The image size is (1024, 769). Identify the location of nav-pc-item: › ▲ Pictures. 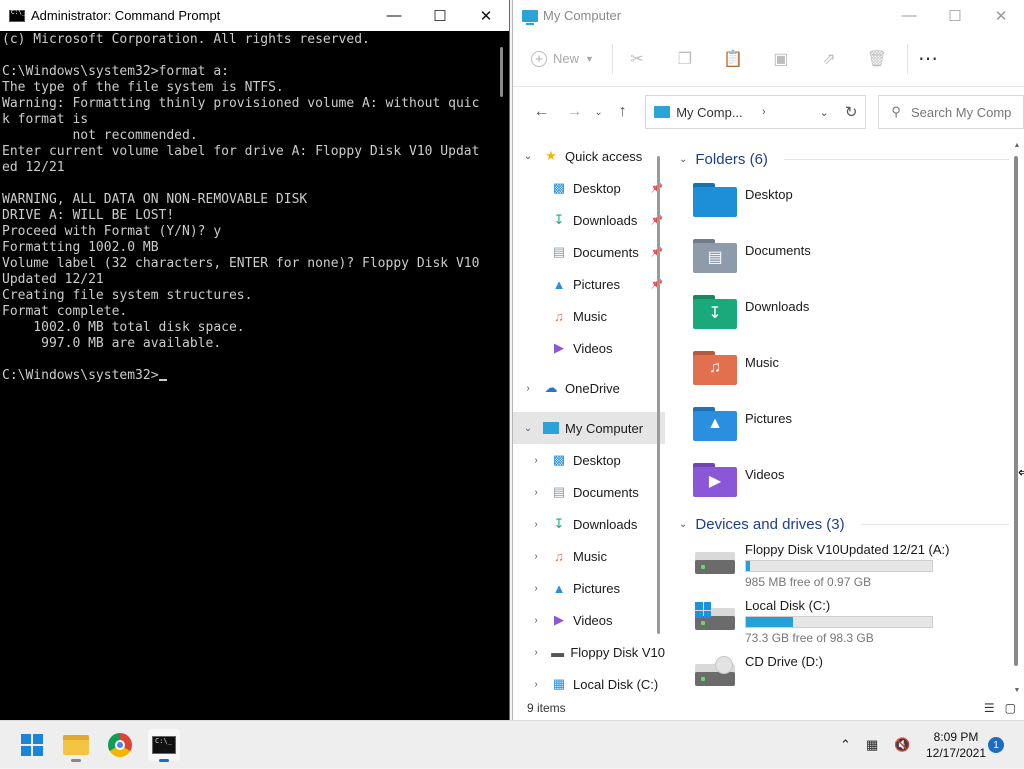
(589, 588).